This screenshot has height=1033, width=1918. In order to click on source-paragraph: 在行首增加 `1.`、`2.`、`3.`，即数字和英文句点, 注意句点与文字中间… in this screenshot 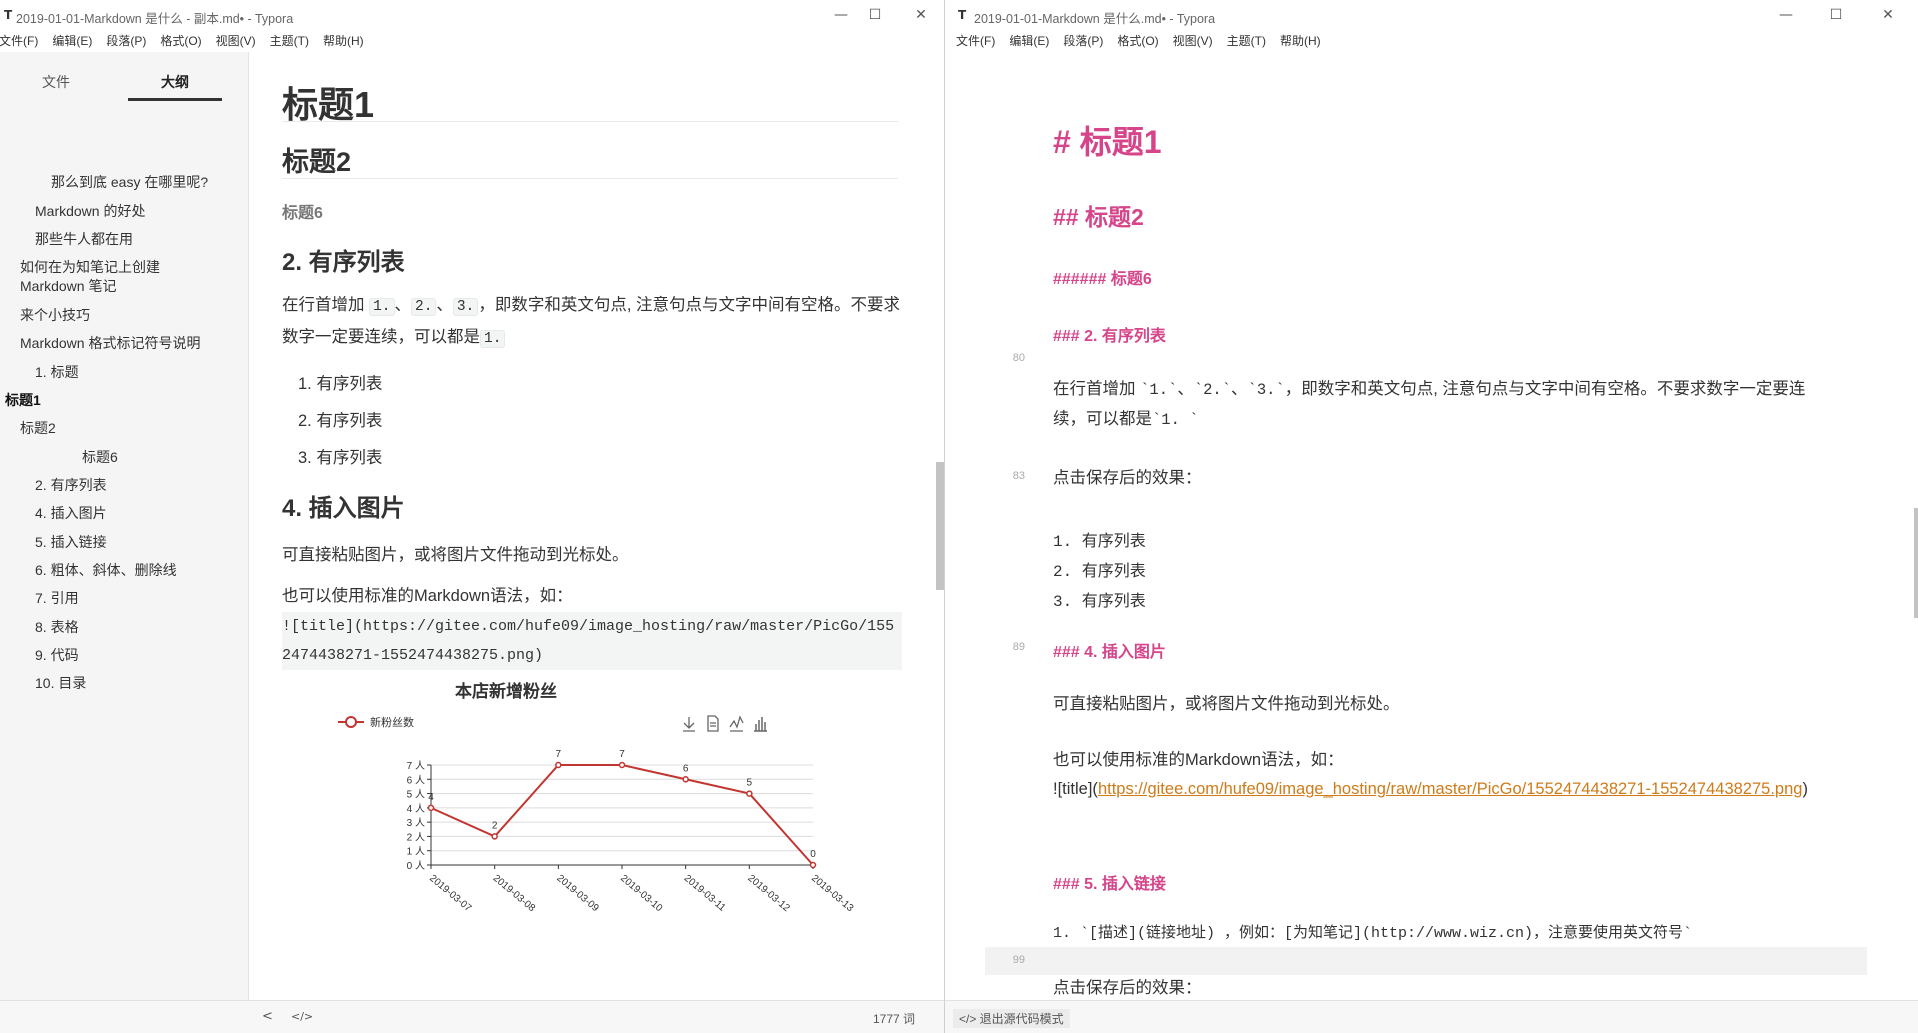, I will do `click(1438, 405)`.